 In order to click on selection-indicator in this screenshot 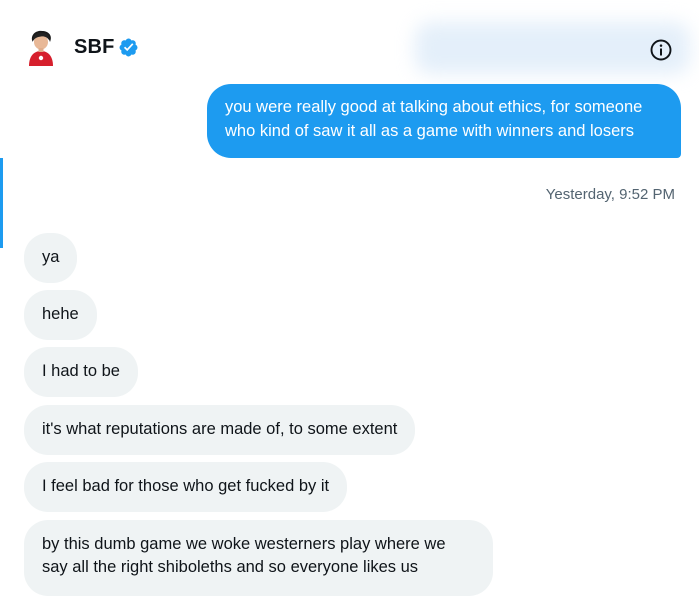, I will do `click(1, 203)`.